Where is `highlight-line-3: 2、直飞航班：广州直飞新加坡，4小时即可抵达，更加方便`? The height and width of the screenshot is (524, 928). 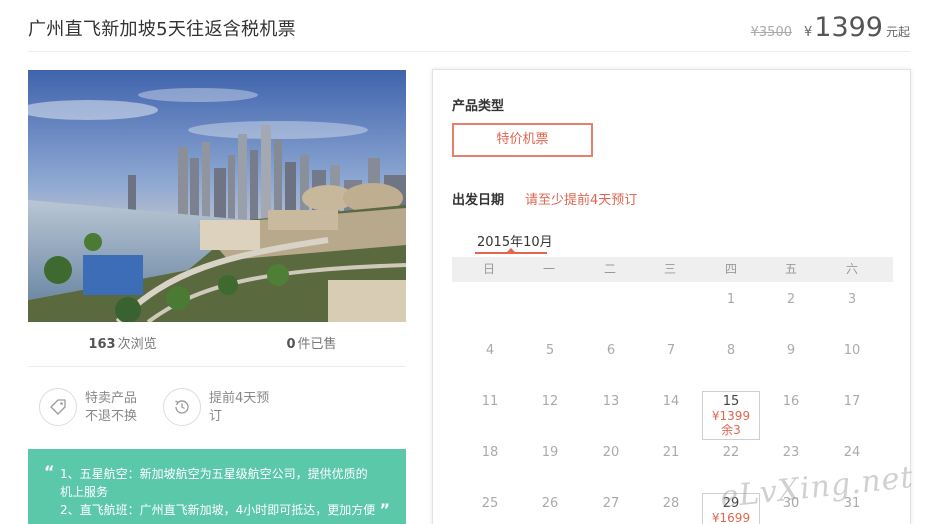
highlight-line-3: 2、直飞航班：广州直飞新加坡，4小时即可抵达，更加方便 is located at coordinates (218, 510).